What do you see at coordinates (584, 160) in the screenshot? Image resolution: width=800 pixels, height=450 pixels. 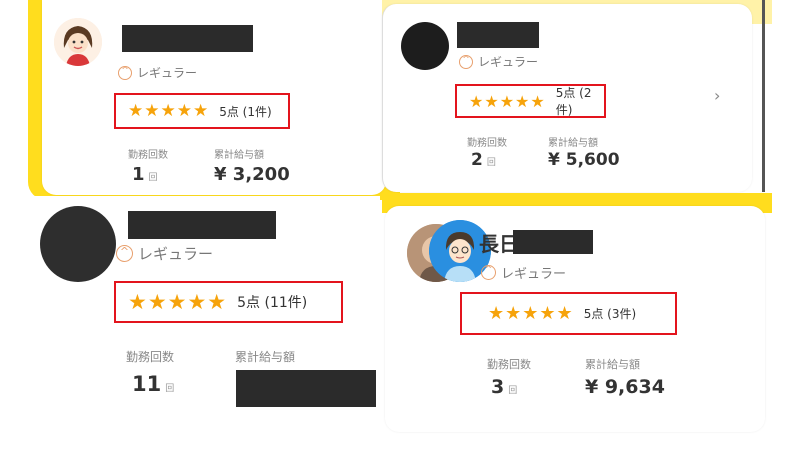 I see `total-wage-value: ¥ 5,600` at bounding box center [584, 160].